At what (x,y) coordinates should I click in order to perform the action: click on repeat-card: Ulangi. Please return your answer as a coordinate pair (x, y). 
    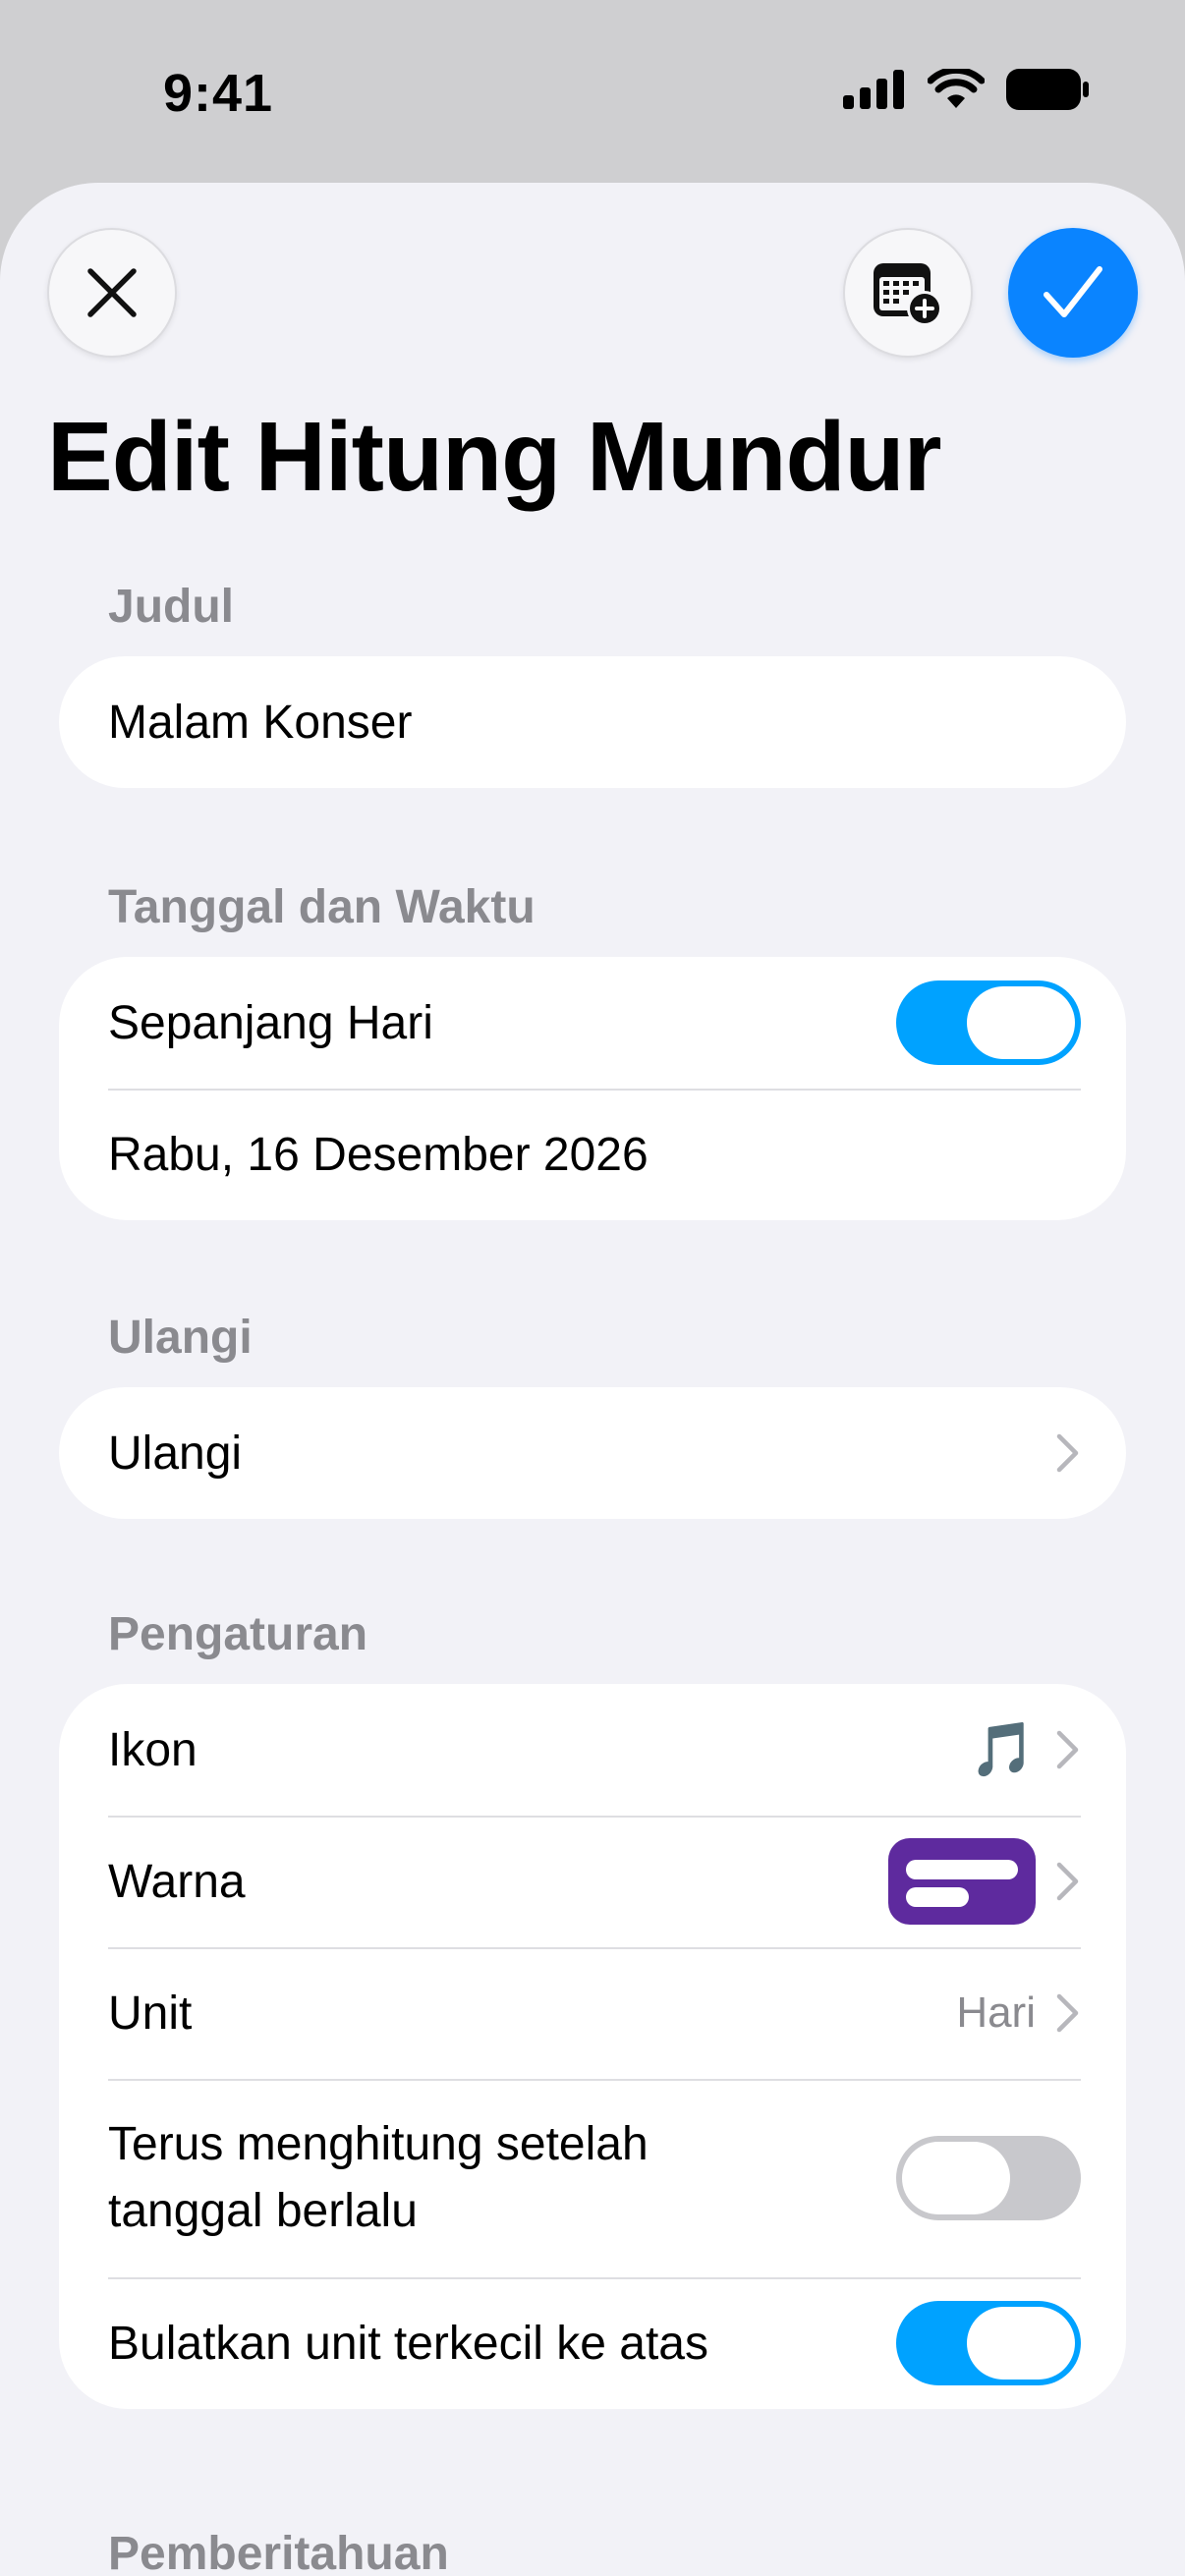
    Looking at the image, I should click on (592, 1453).